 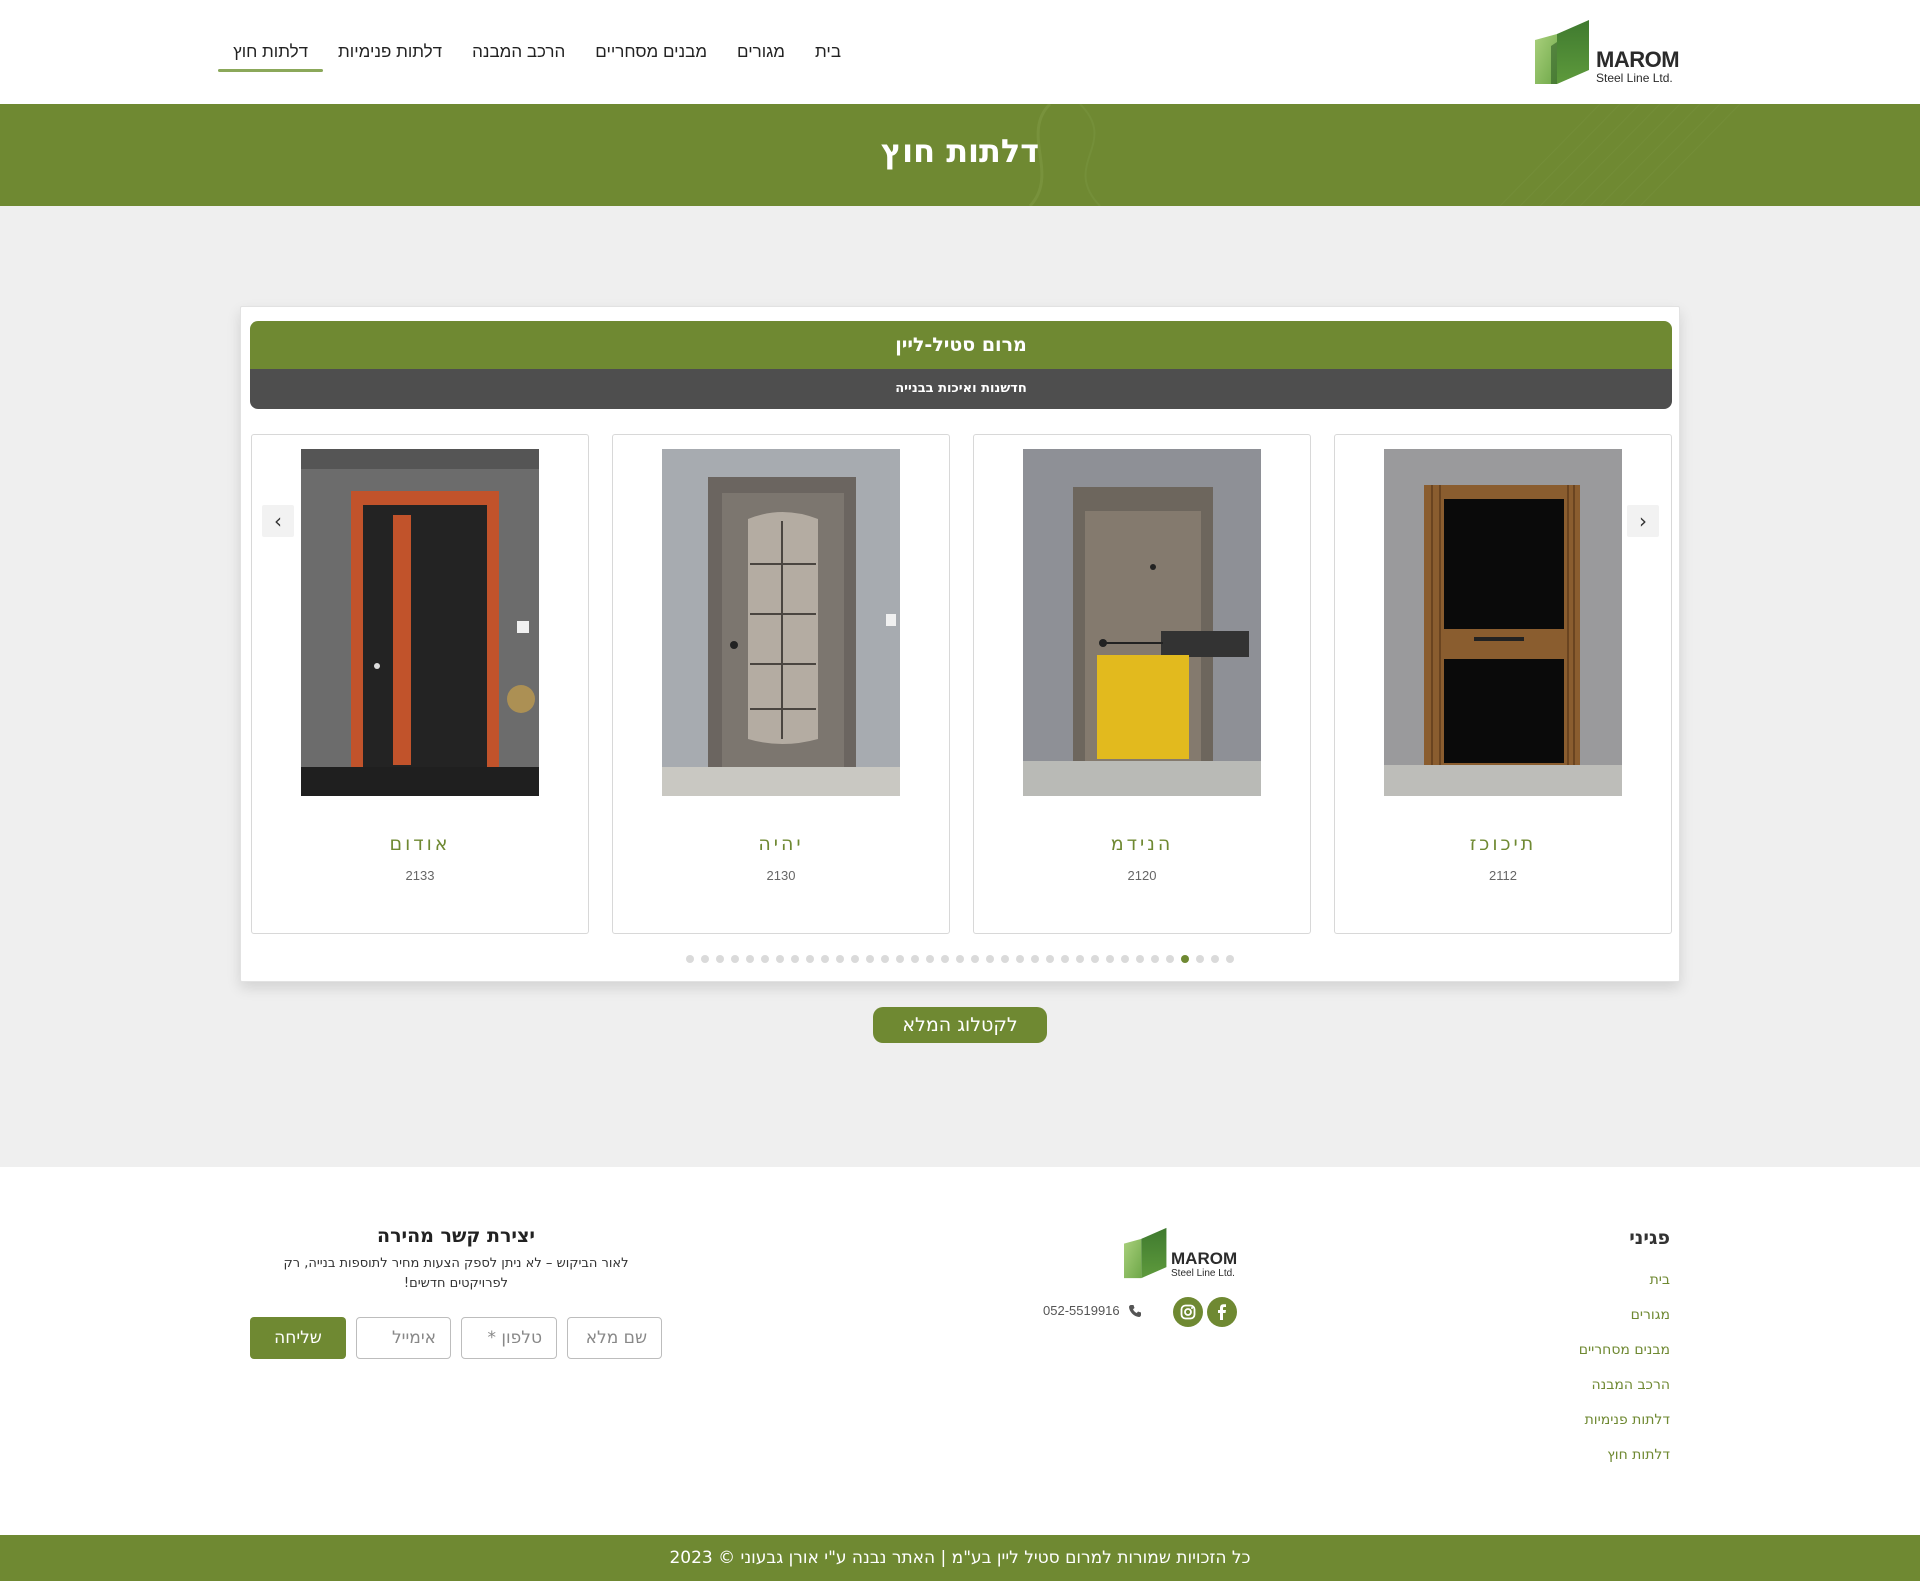 I want to click on nav-item-commercial: מבנים מסחריים, so click(x=651, y=53).